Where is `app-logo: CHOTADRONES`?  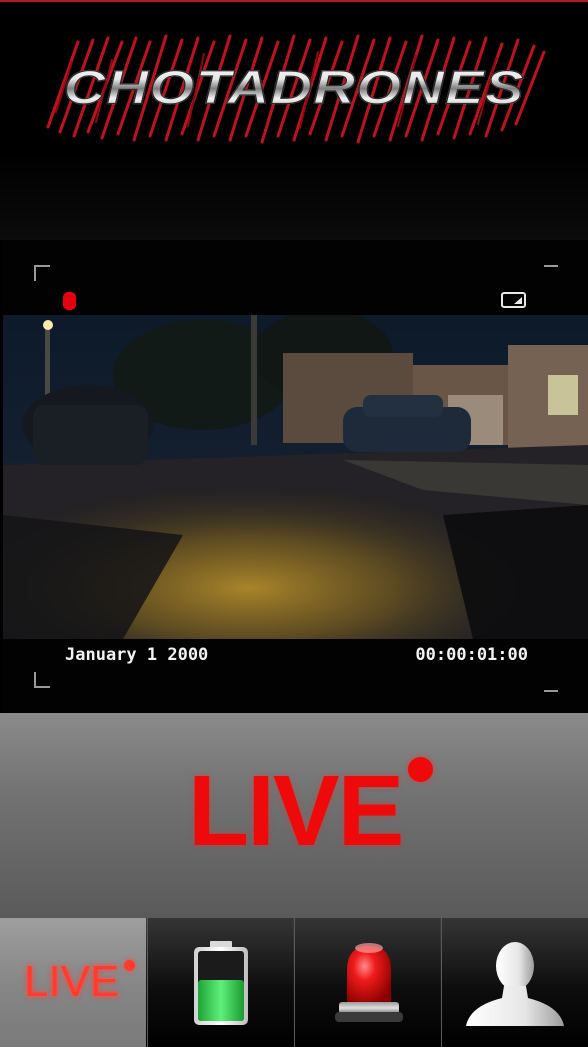
app-logo: CHOTADRONES is located at coordinates (294, 88).